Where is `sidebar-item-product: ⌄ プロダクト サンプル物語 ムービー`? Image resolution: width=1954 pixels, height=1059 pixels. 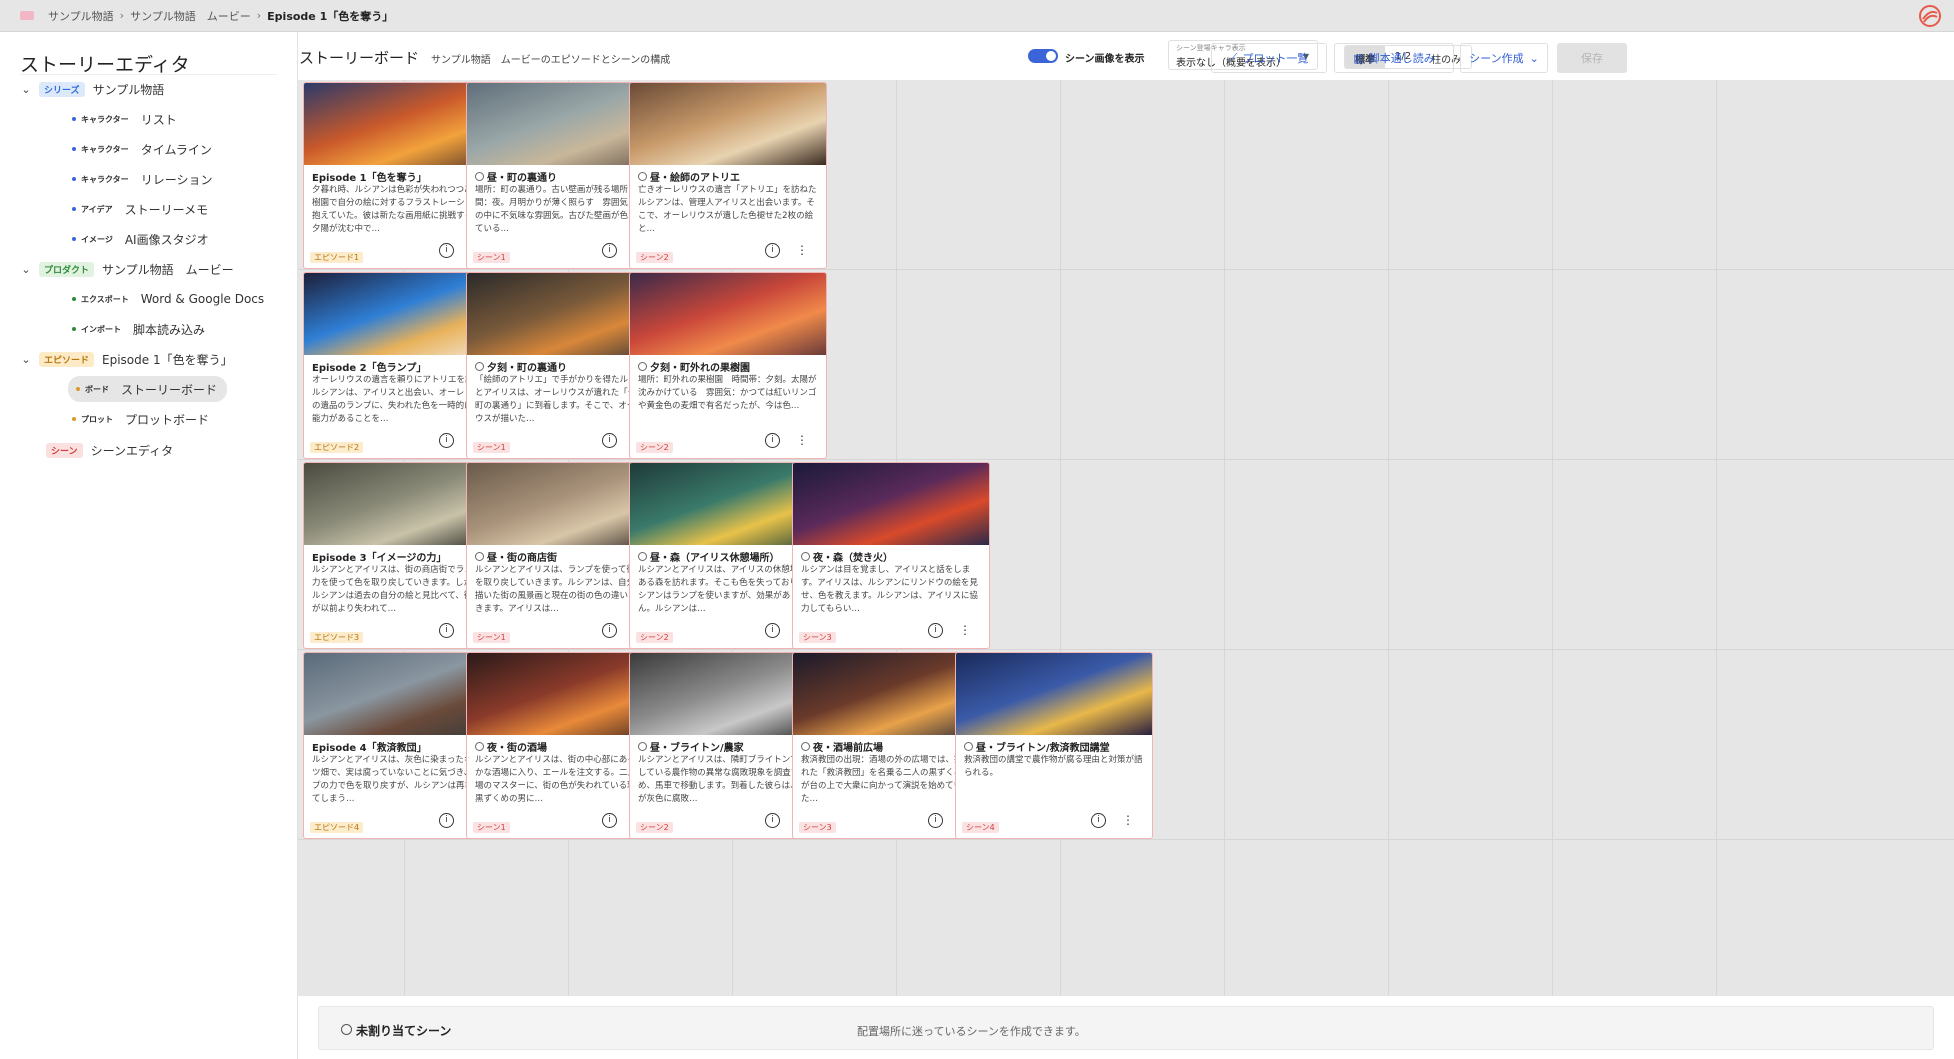
sidebar-item-product: ⌄ プロダクト サンプル物語 ムービー is located at coordinates (125, 269).